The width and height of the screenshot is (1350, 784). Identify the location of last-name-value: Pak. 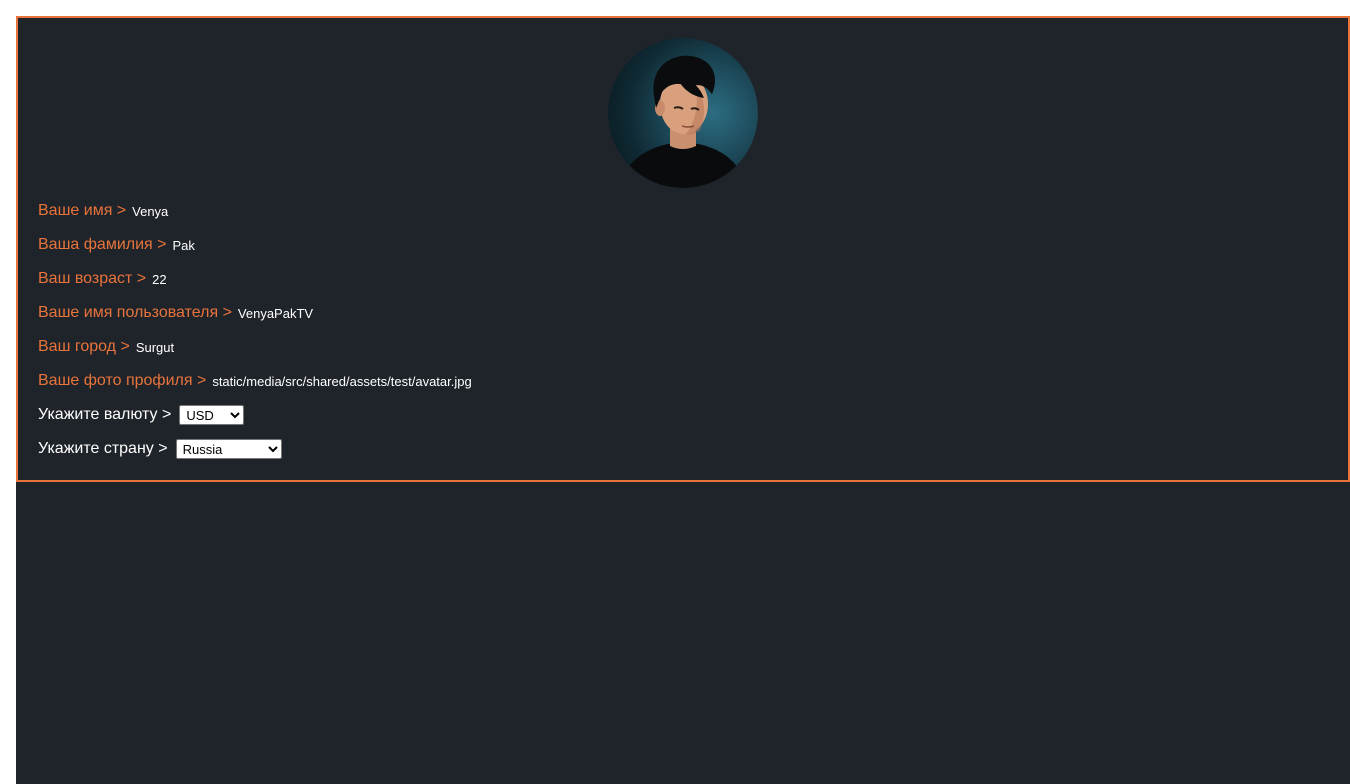
(183, 245).